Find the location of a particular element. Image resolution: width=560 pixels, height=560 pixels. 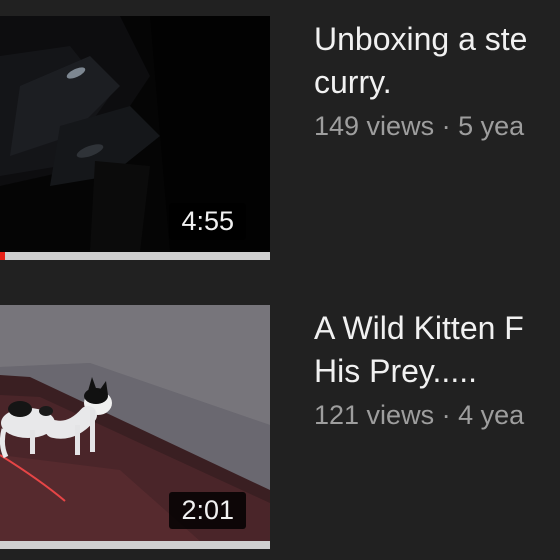

video-title: Unboxing a ste curry. is located at coordinates (437, 61).